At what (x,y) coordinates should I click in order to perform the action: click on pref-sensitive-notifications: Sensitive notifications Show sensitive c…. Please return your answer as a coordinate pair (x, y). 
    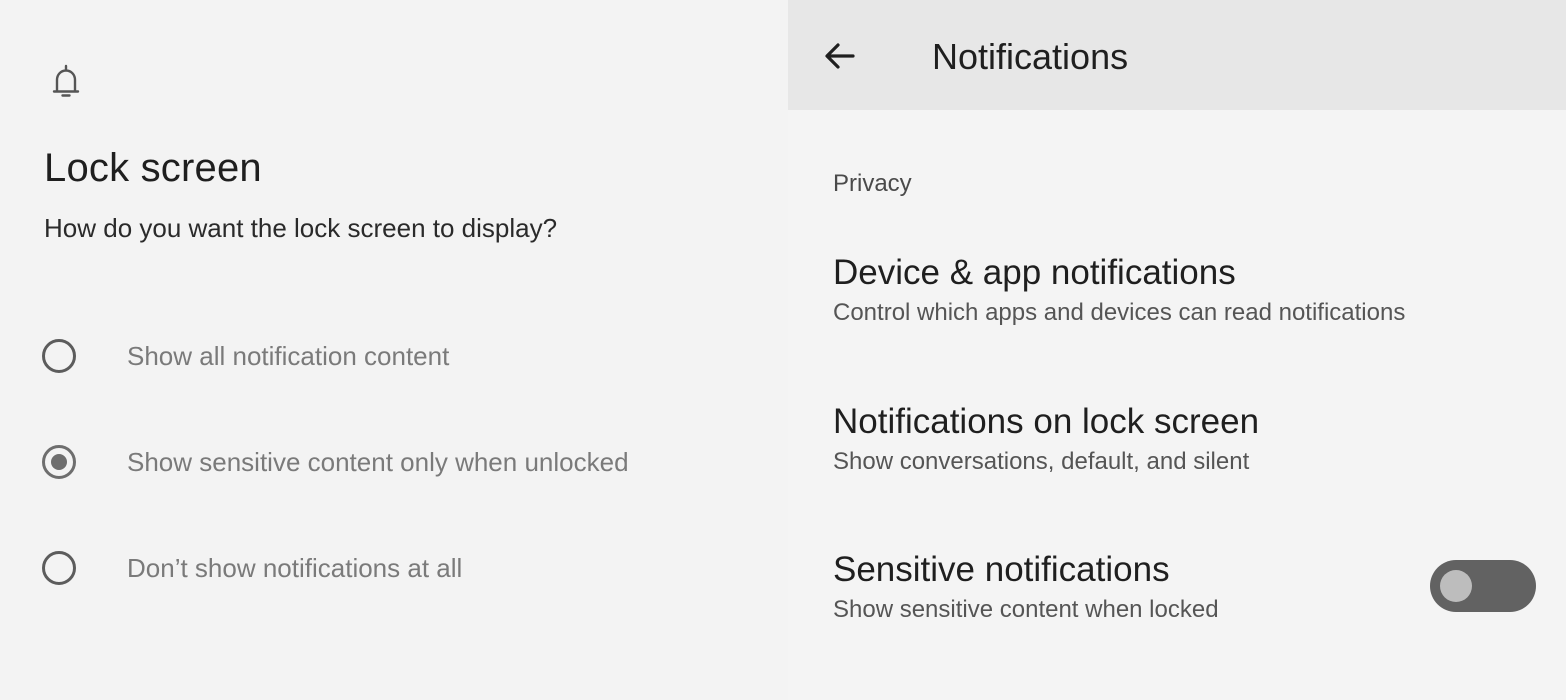
    Looking at the image, I should click on (1123, 587).